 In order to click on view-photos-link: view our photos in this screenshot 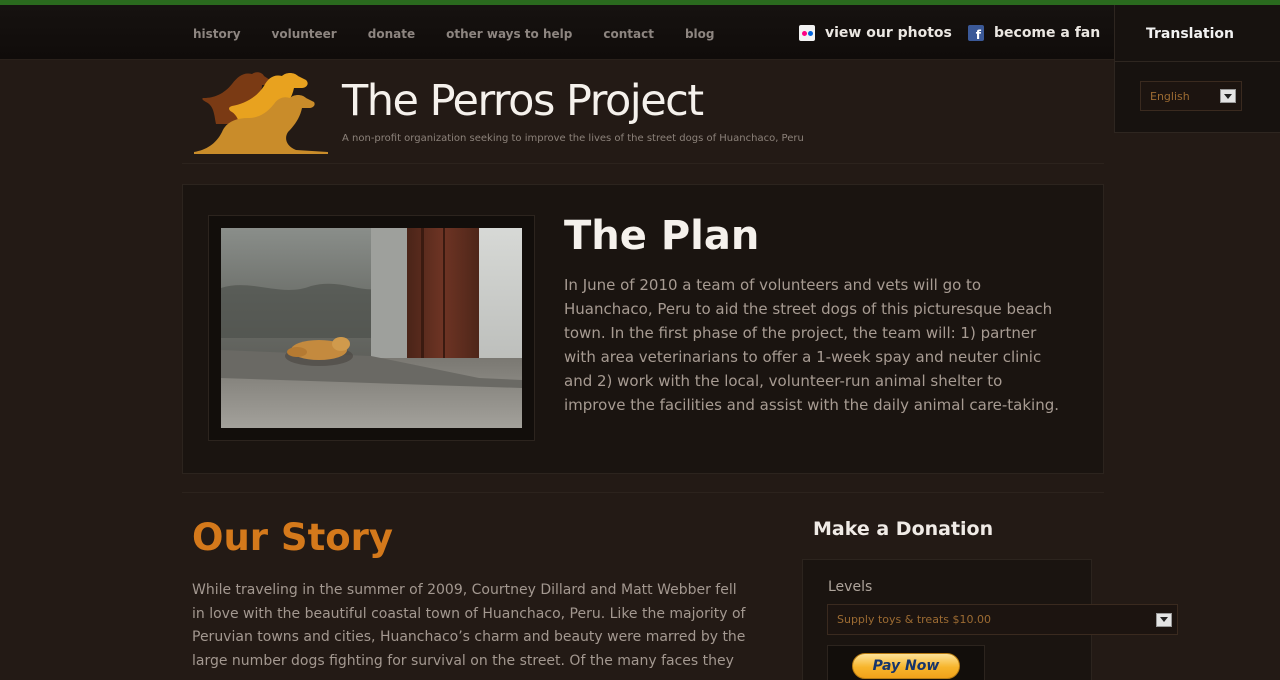, I will do `click(875, 33)`.